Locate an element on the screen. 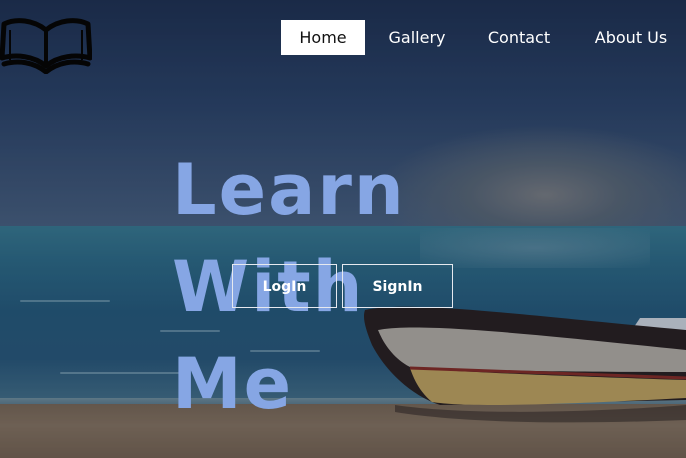 The image size is (686, 458). nav-contact: Contact is located at coordinates (519, 37).